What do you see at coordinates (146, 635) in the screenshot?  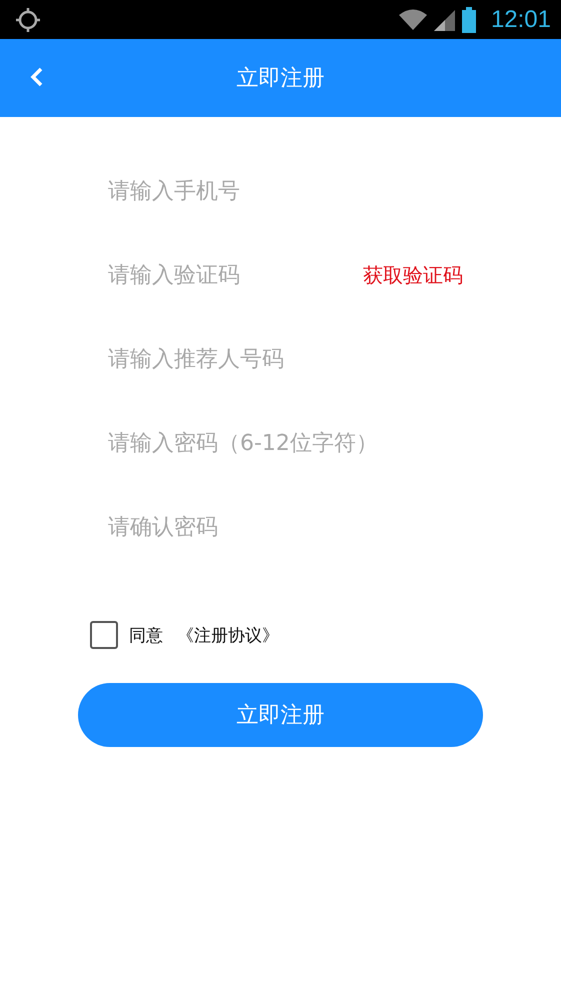 I see `agree-label: 同意` at bounding box center [146, 635].